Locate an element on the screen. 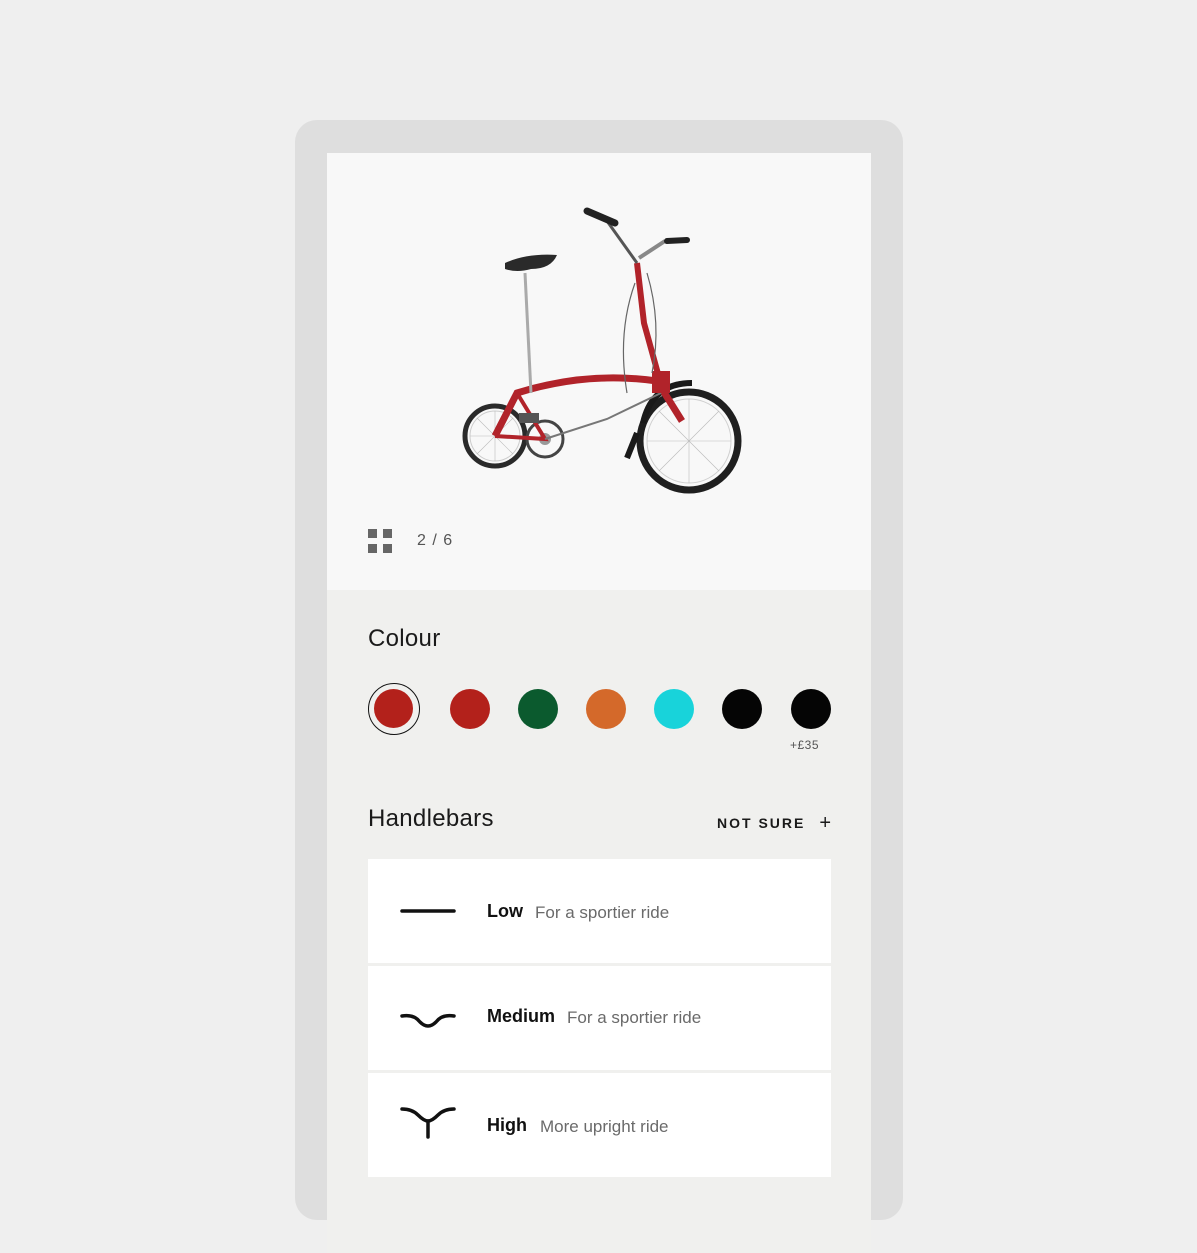 The height and width of the screenshot is (1253, 1197). handlebar-option-high: High More upright ride is located at coordinates (599, 1125).